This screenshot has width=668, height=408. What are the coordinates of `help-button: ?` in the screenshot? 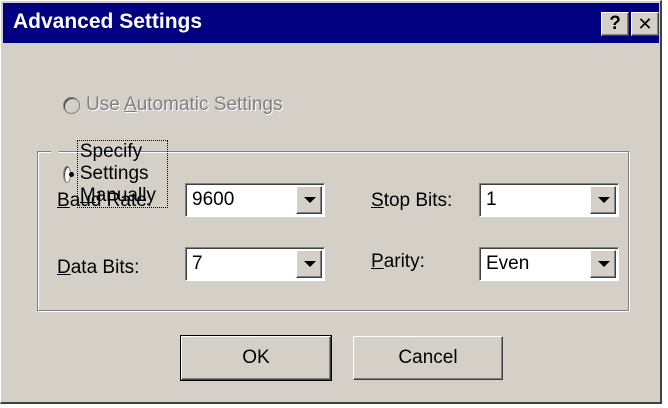 It's located at (615, 24).